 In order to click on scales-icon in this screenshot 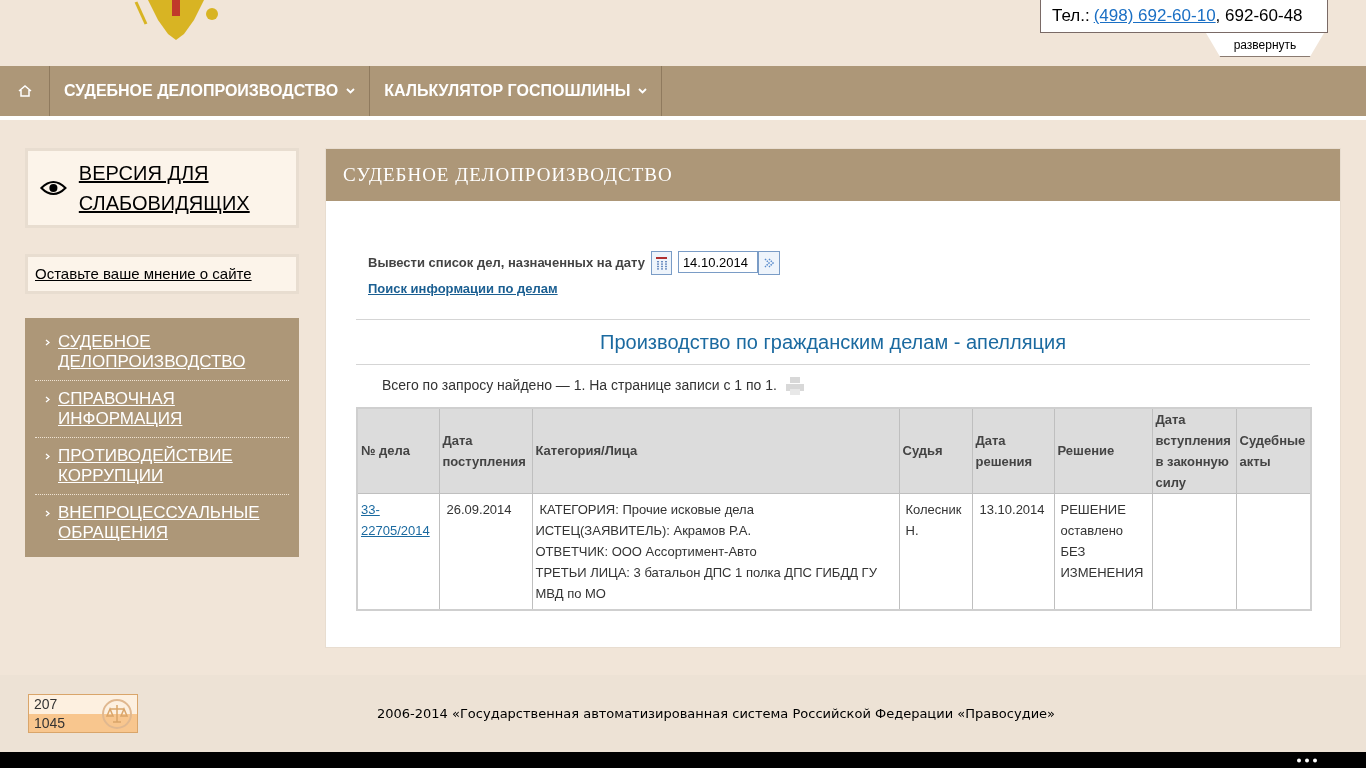, I will do `click(117, 714)`.